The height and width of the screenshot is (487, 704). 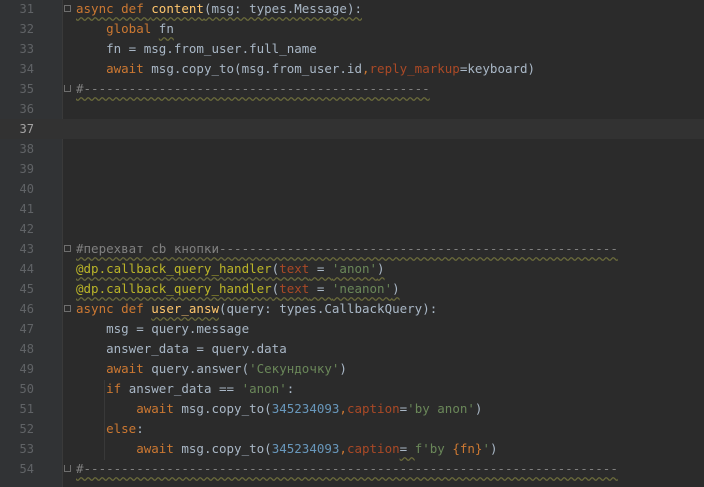 I want to click on code-token: msg.copy_to(, so click(x=226, y=448).